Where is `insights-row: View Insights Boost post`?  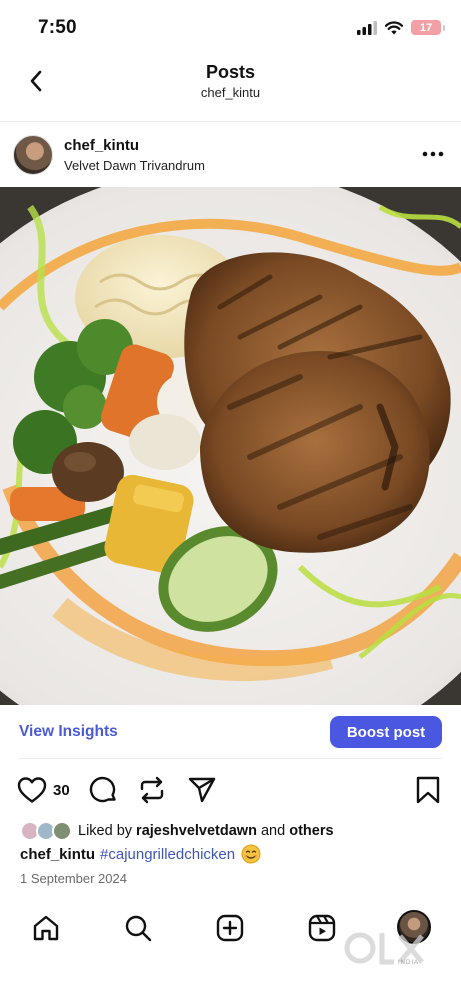
insights-row: View Insights Boost post is located at coordinates (230, 732).